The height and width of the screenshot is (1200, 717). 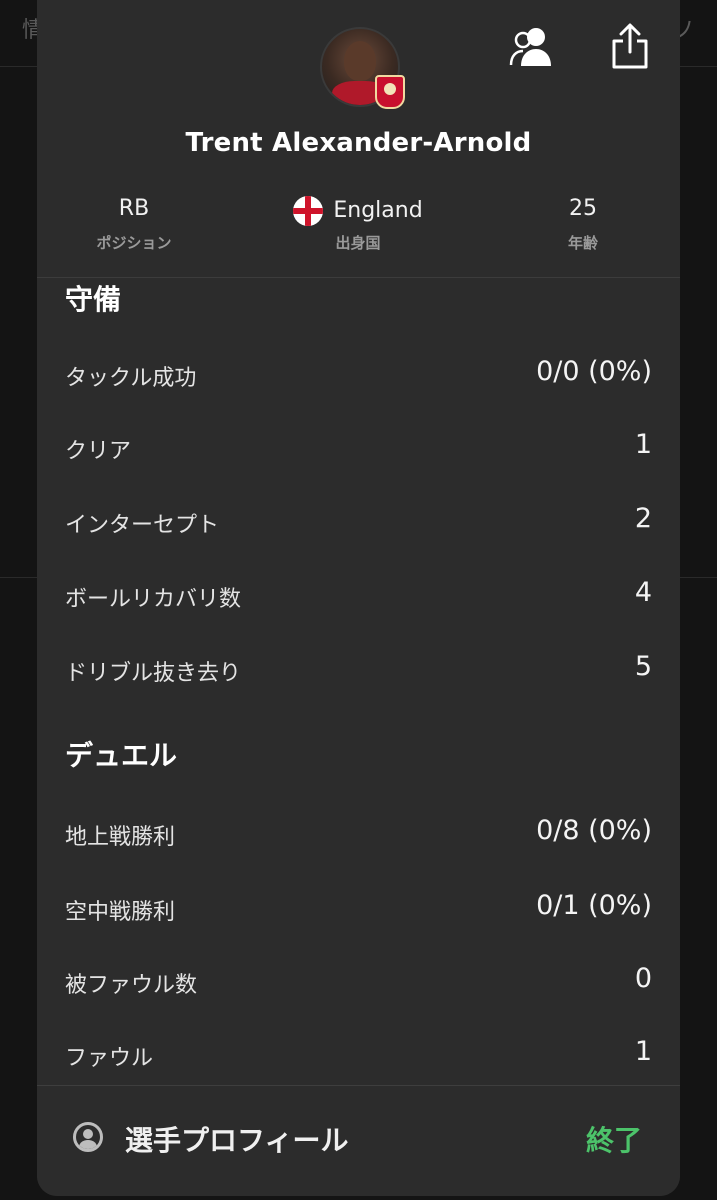 I want to click on age-label: 年齢, so click(x=582, y=243).